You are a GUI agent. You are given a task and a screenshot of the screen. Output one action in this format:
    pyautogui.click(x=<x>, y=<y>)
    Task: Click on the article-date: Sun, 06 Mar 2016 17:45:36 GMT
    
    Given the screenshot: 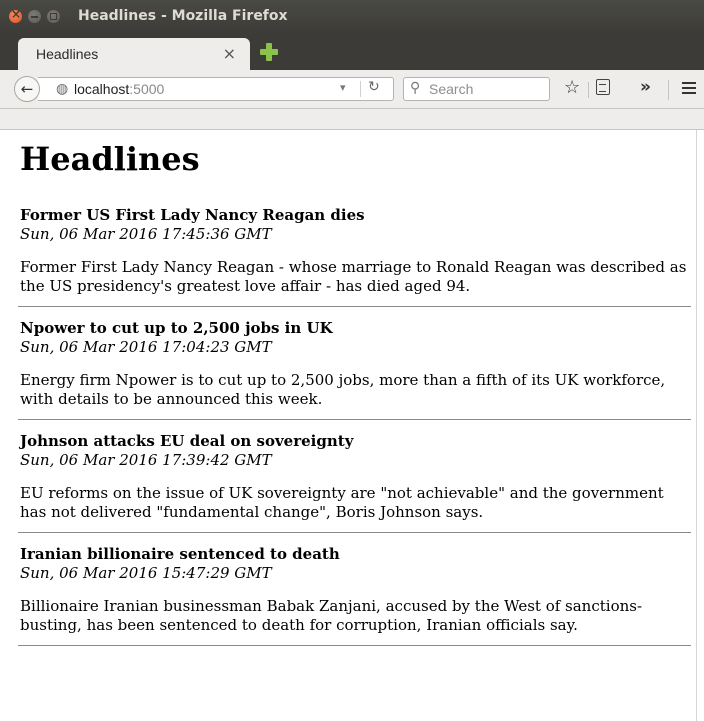 What is the action you would take?
    pyautogui.click(x=146, y=234)
    